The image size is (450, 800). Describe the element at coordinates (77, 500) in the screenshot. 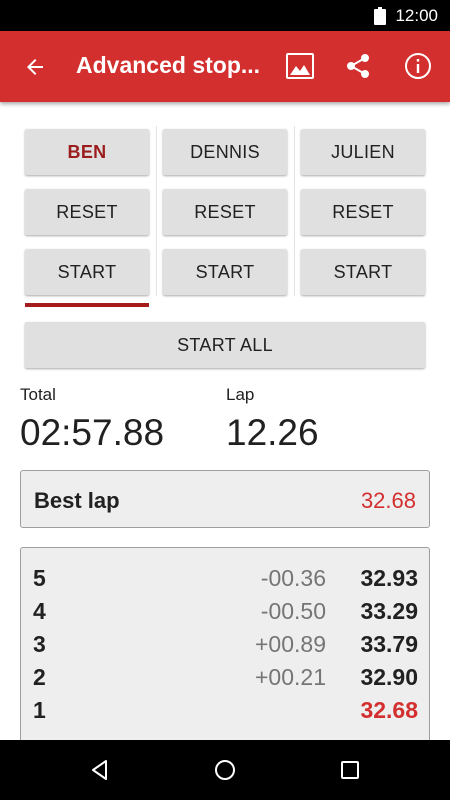

I see `best-lap-label: Best lap` at that location.